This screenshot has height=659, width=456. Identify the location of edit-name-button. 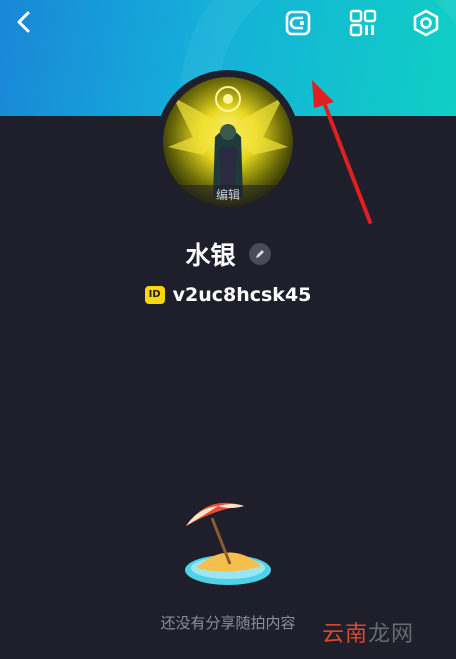
(259, 254).